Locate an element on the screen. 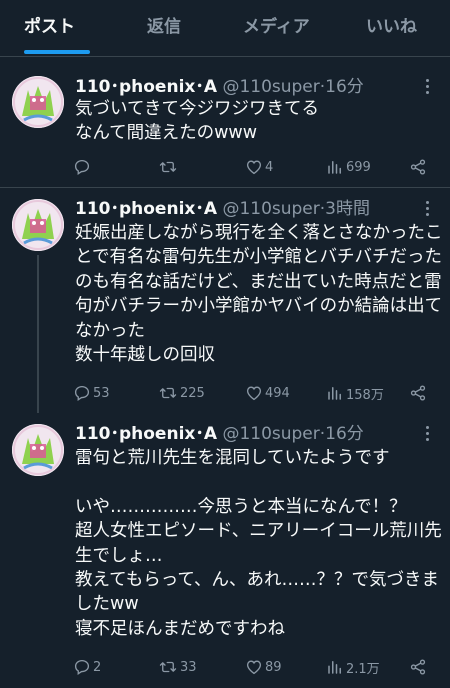  tweet-actions: 53 225 494 158万 is located at coordinates (253, 393).